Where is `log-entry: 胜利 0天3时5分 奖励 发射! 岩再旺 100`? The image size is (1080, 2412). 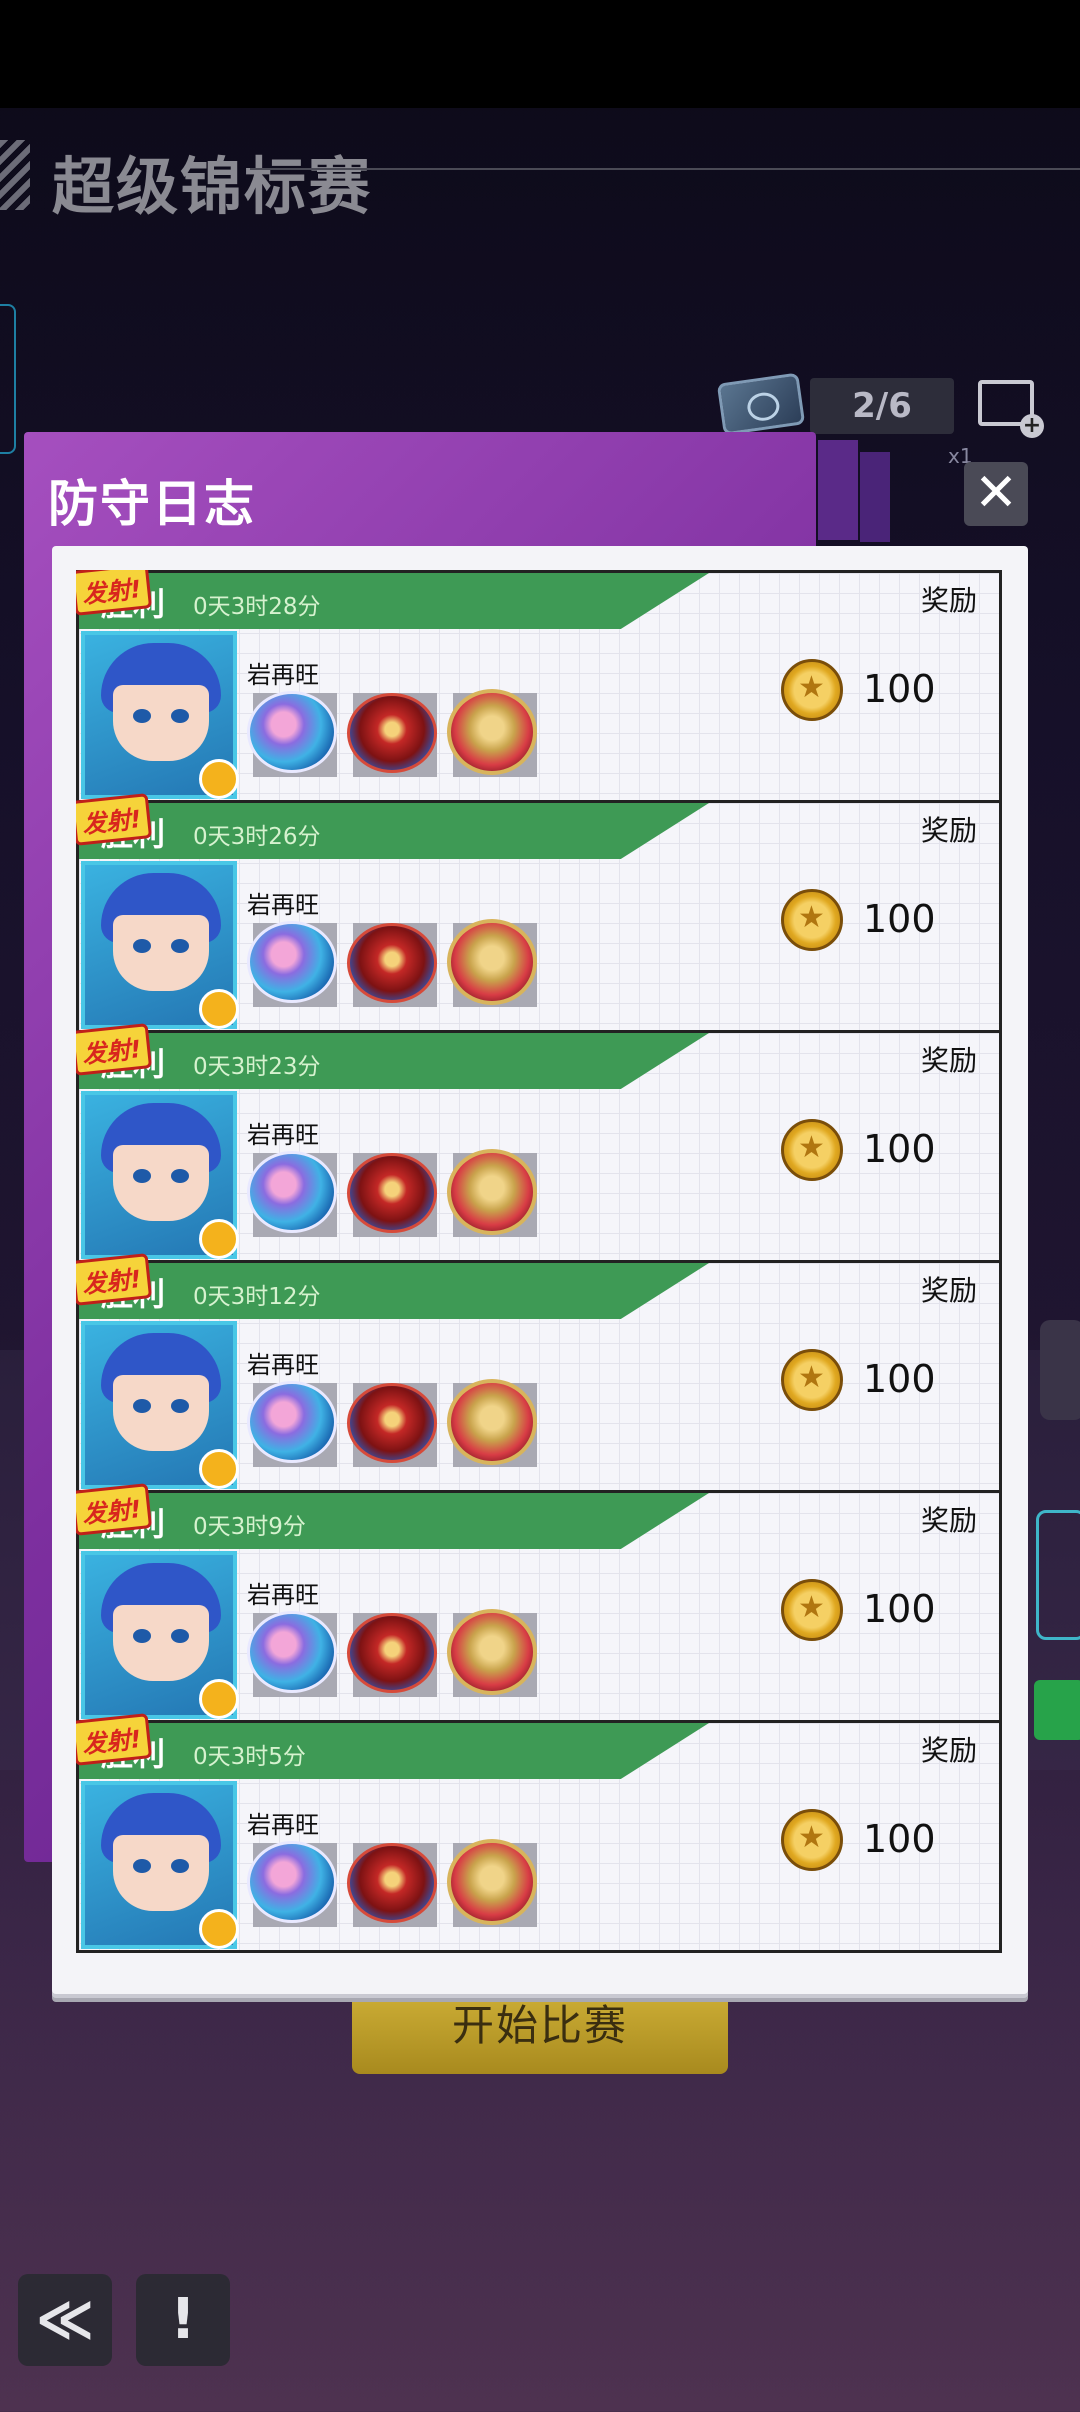
log-entry: 胜利 0天3时5分 奖励 发射! 岩再旺 100 is located at coordinates (539, 1833).